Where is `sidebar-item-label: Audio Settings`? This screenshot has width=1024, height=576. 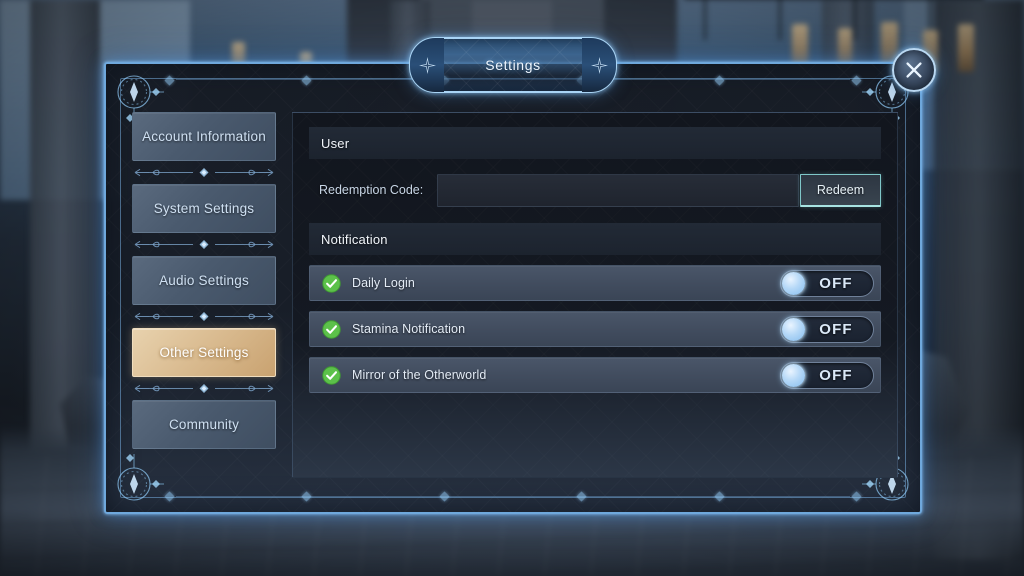
sidebar-item-label: Audio Settings is located at coordinates (204, 280).